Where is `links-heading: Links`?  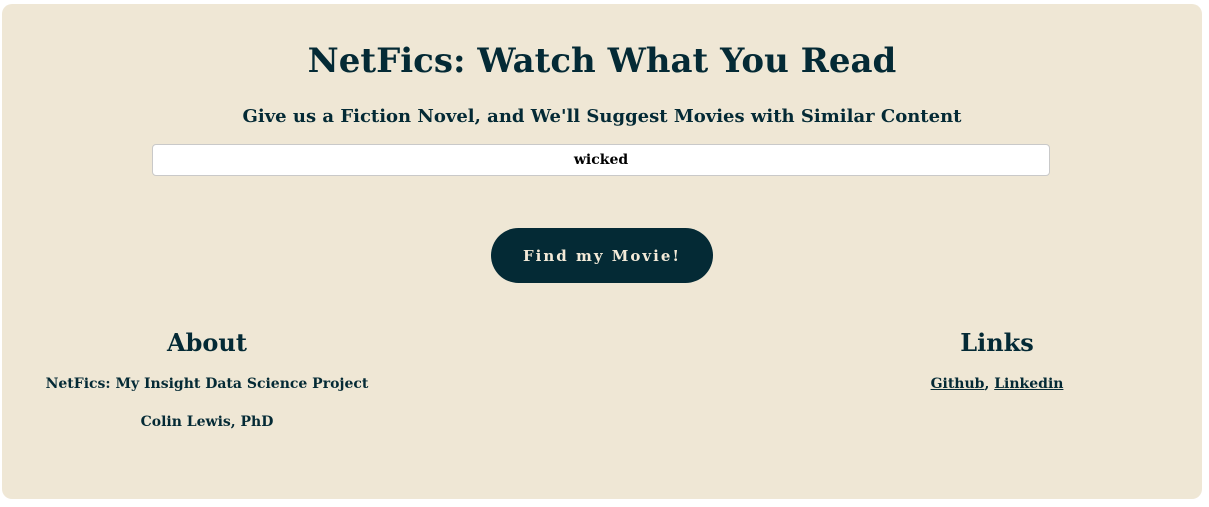 links-heading: Links is located at coordinates (997, 342).